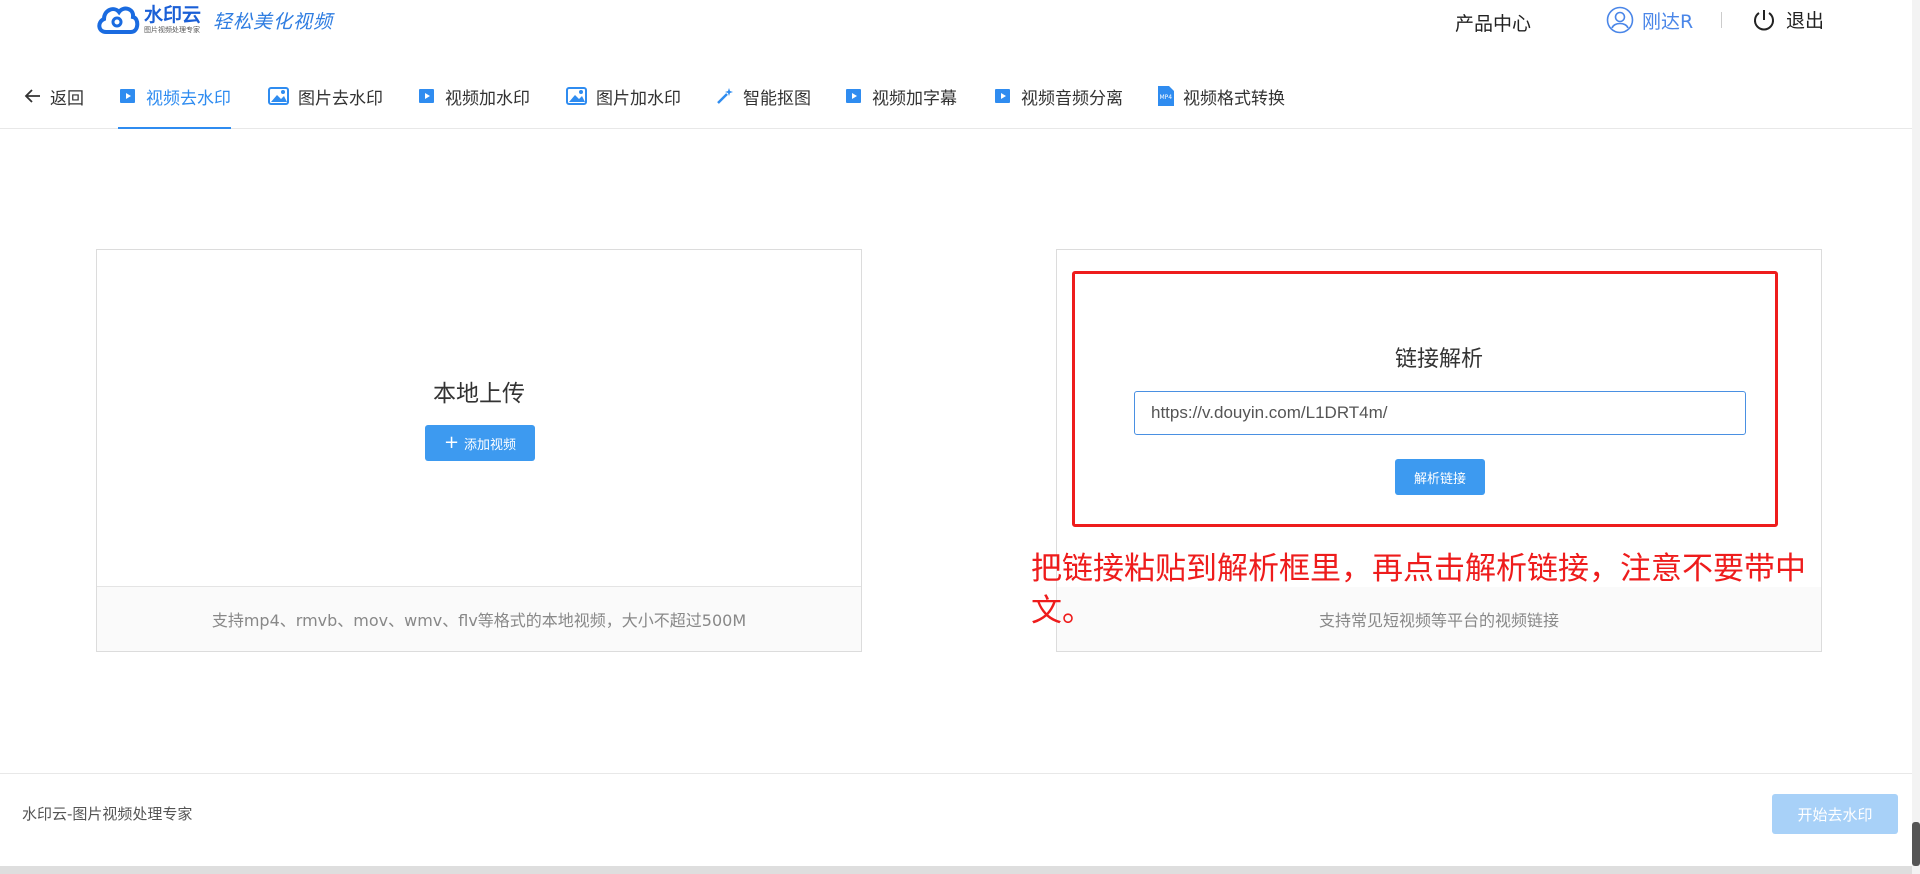 This screenshot has width=1920, height=874. I want to click on tab-video-subtitles: 视频加字幕, so click(900, 96).